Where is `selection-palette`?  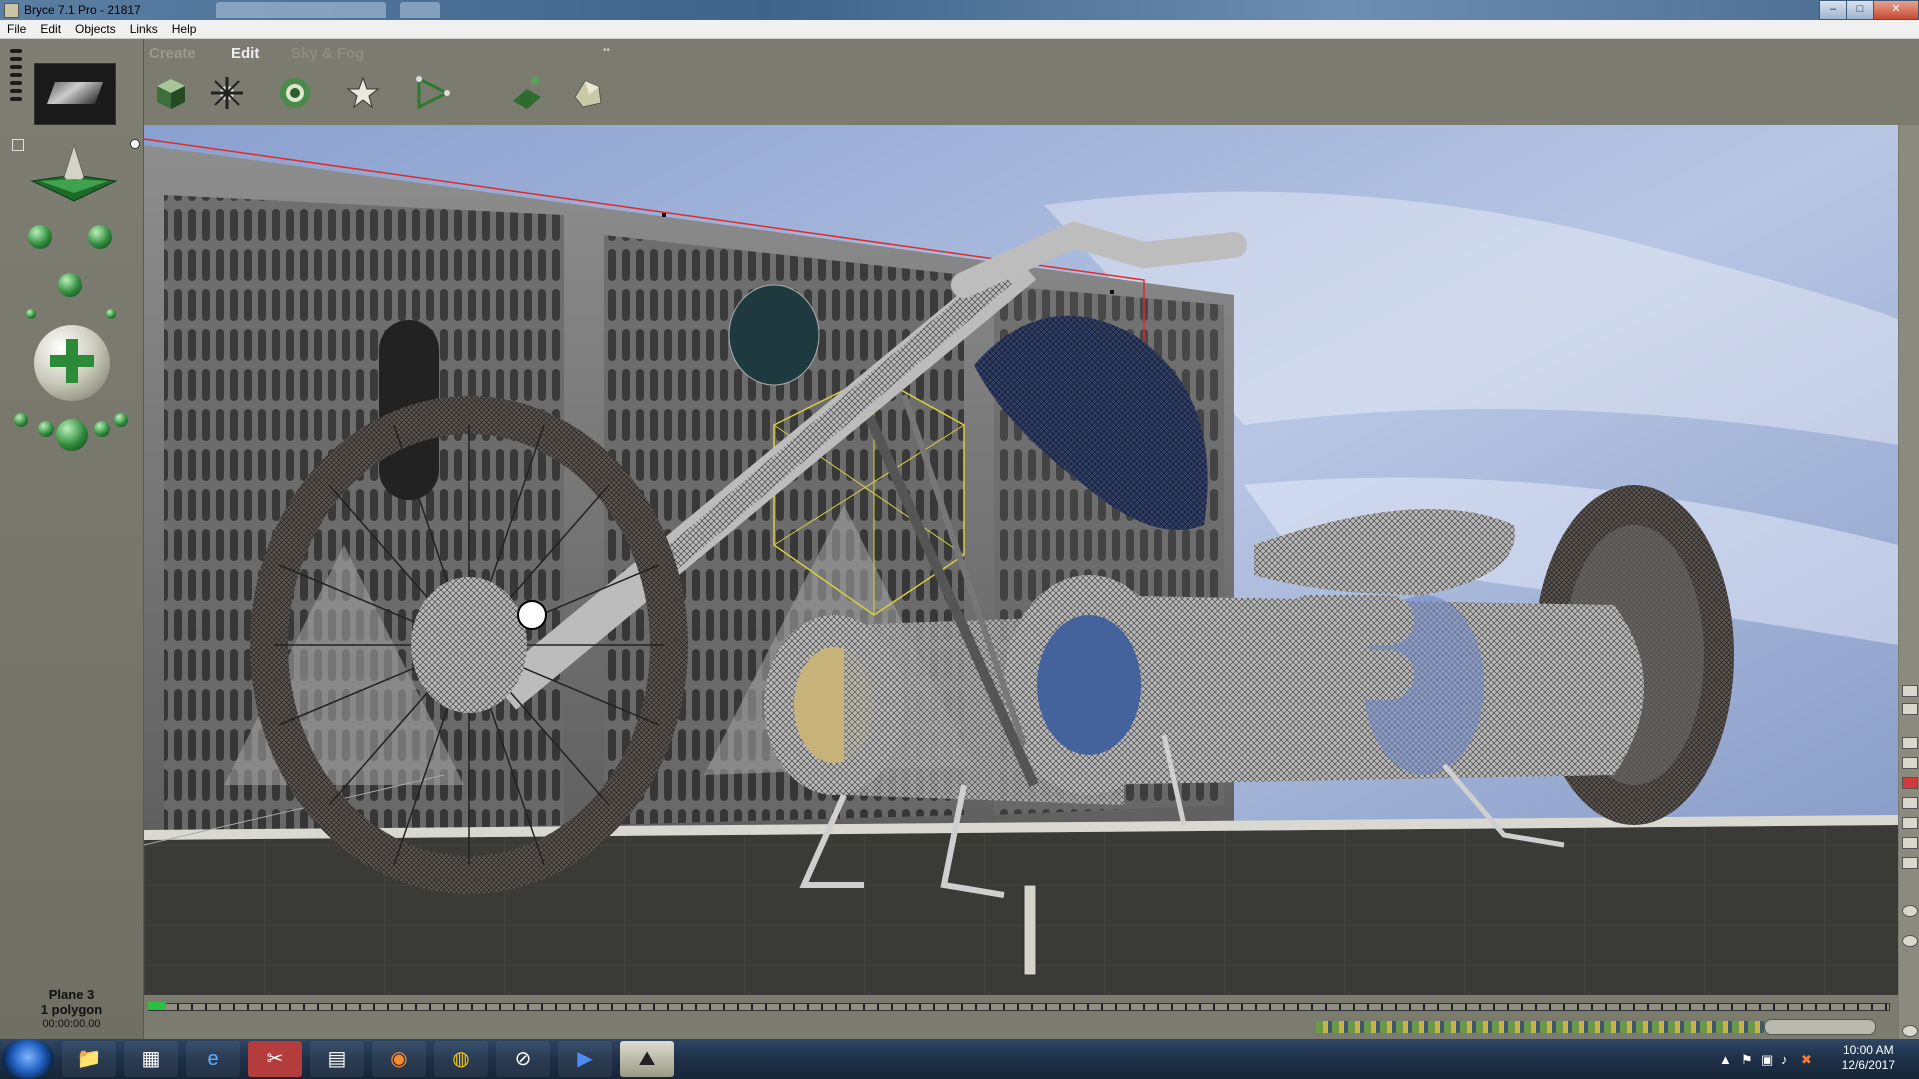 selection-palette is located at coordinates (1566, 1027).